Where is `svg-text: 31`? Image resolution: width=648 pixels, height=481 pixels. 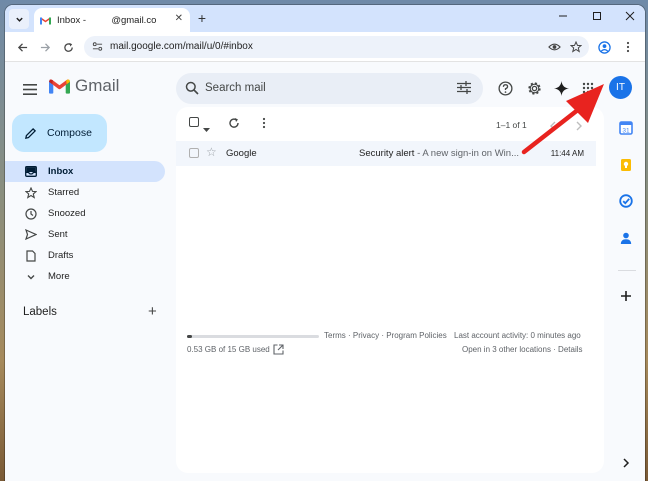 svg-text: 31 is located at coordinates (626, 130).